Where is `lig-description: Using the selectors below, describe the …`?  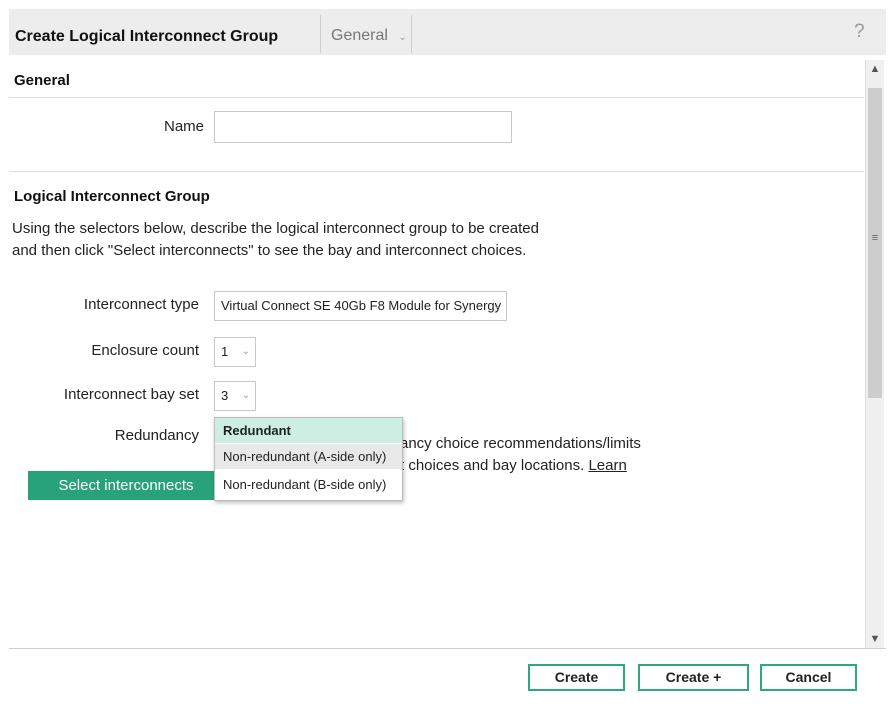
lig-description: Using the selectors below, describe the … is located at coordinates (275, 240).